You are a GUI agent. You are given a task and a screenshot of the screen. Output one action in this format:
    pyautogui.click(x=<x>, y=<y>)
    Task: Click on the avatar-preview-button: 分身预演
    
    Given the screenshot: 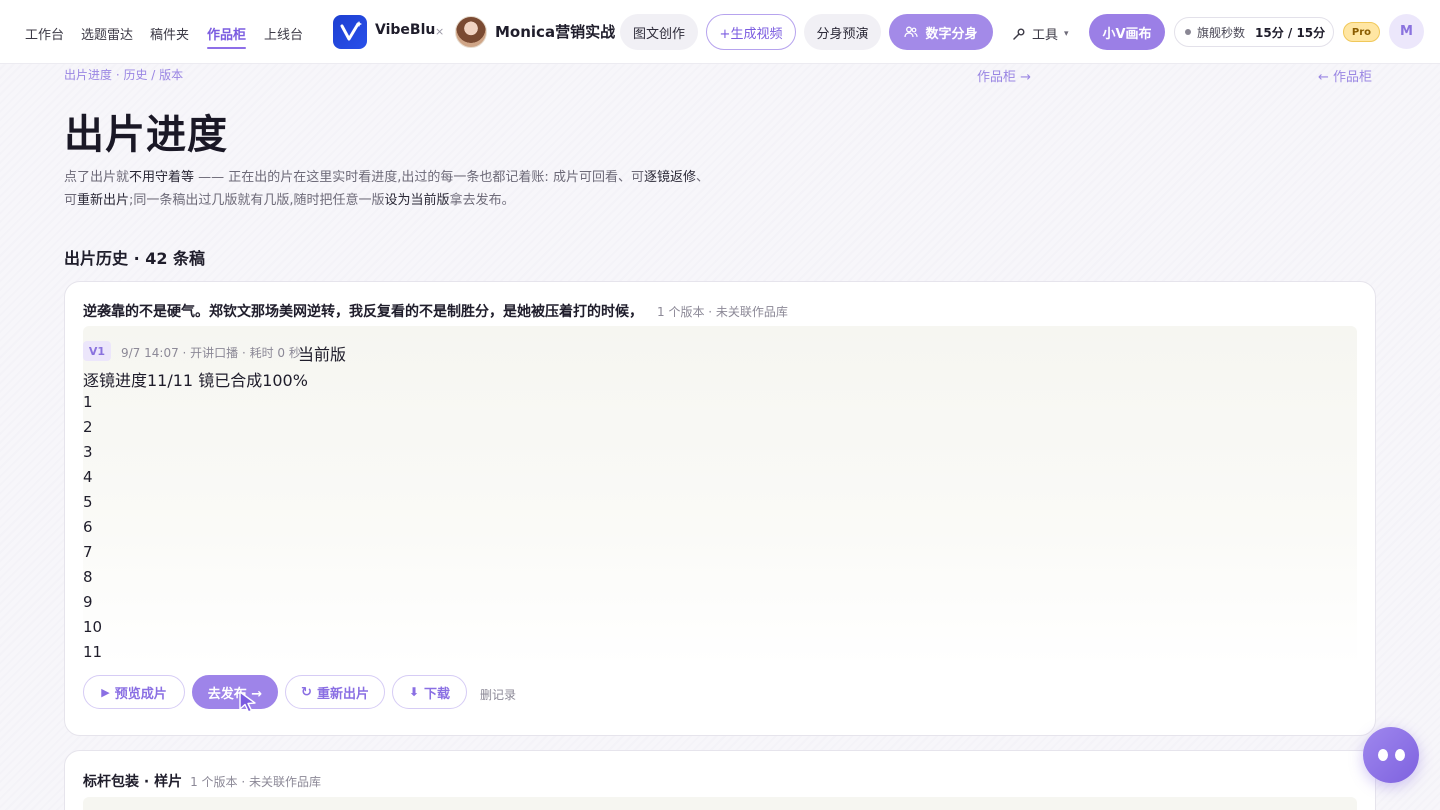 What is the action you would take?
    pyautogui.click(x=842, y=32)
    